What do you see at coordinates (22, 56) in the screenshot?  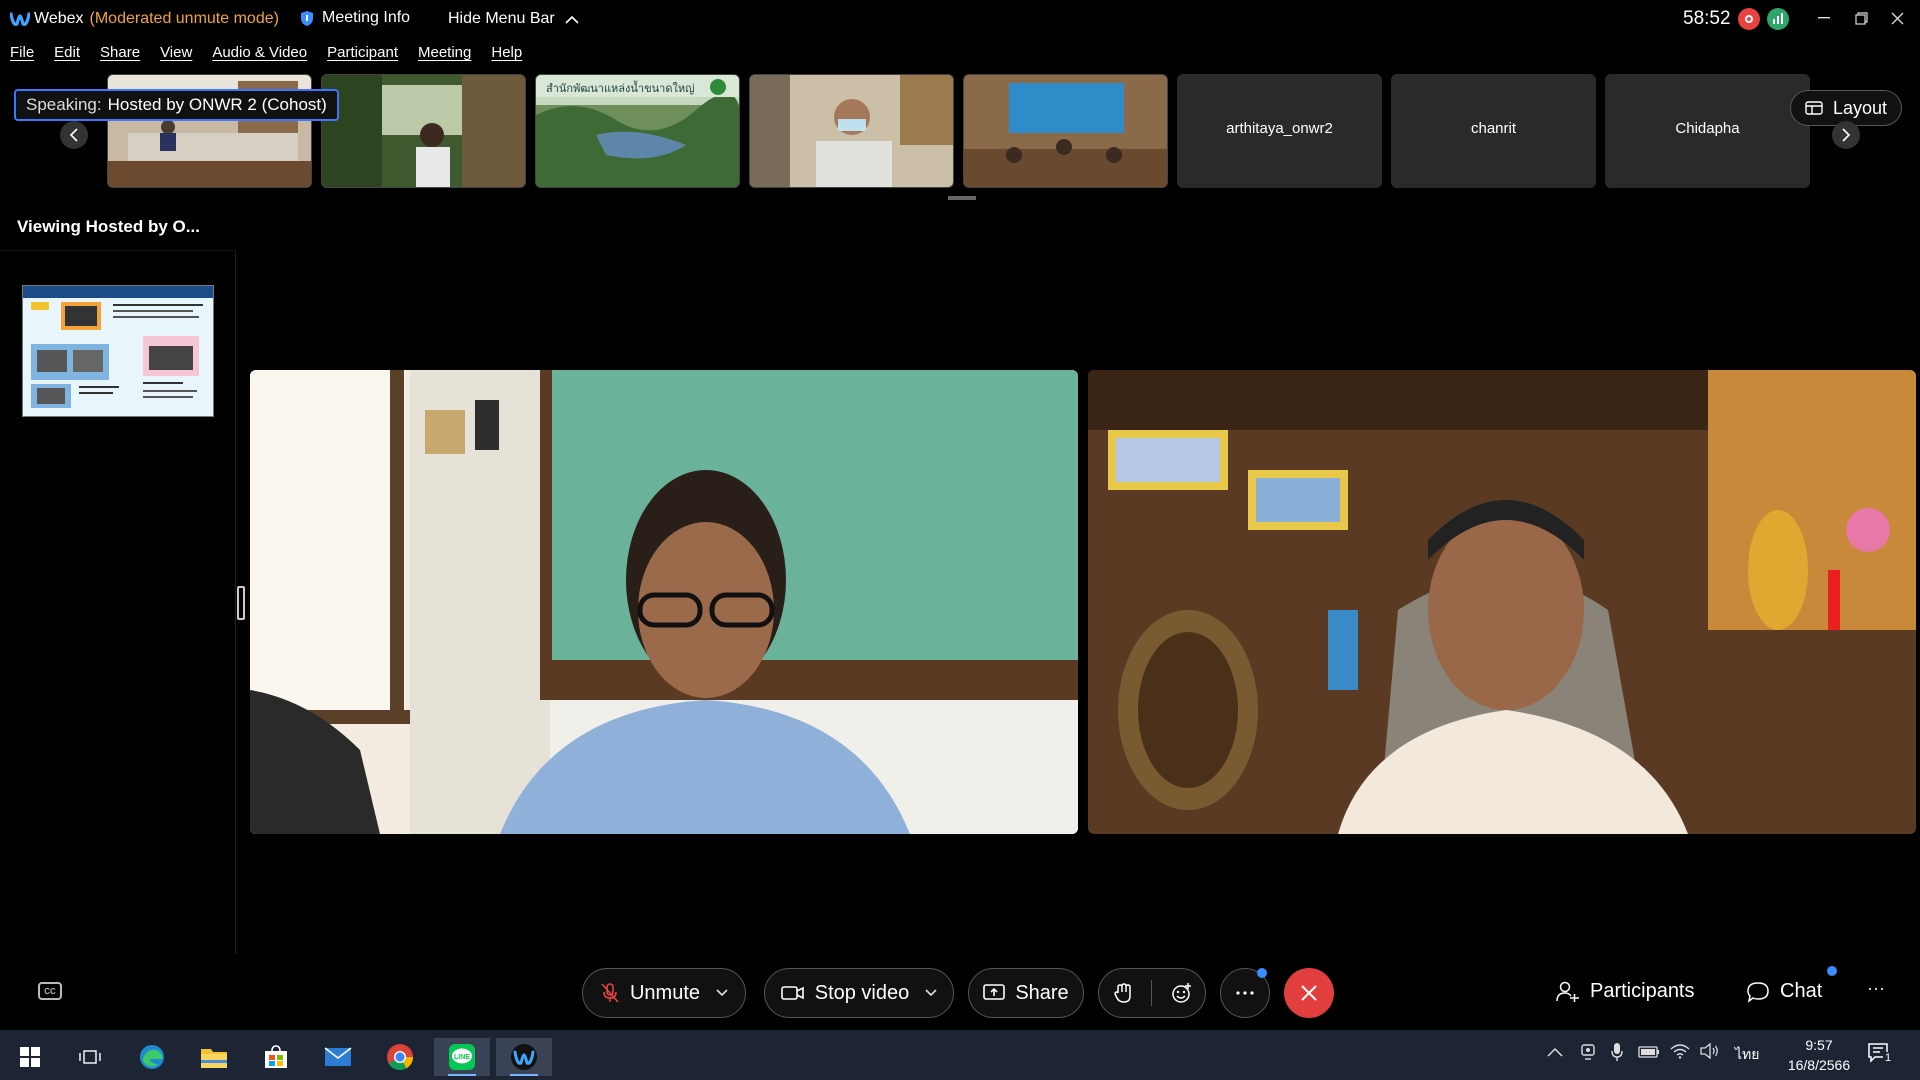 I see `menu-file: File` at bounding box center [22, 56].